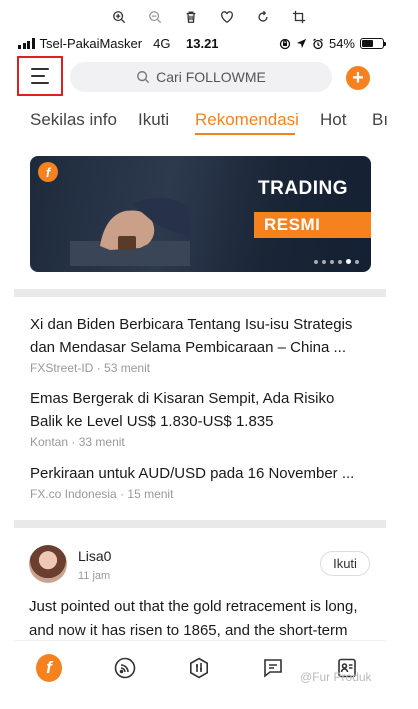 Image resolution: width=418 pixels, height=709 pixels. What do you see at coordinates (285, 43) in the screenshot?
I see `lock-rotation-icon` at bounding box center [285, 43].